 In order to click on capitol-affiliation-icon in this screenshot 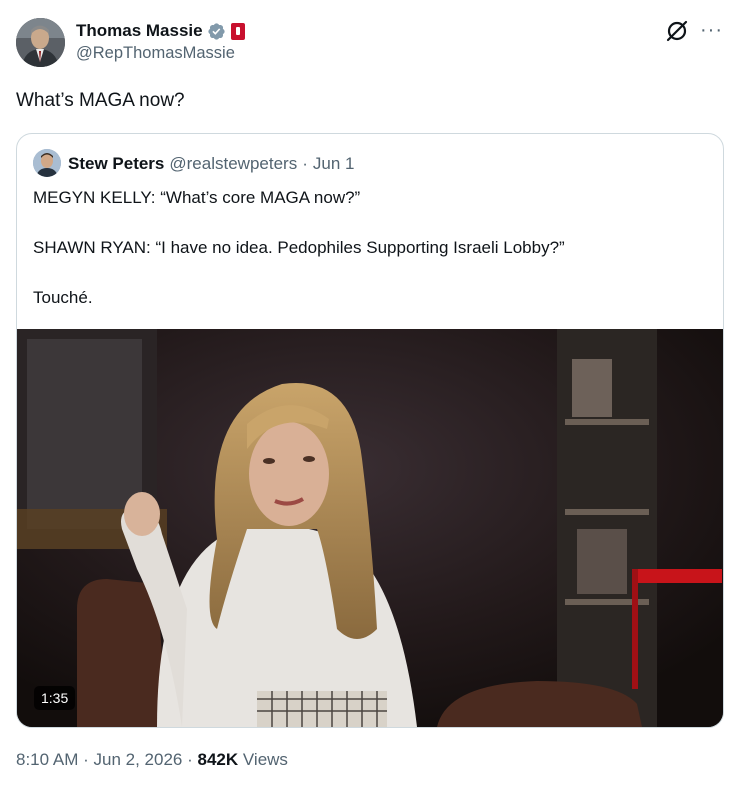, I will do `click(237, 31)`.